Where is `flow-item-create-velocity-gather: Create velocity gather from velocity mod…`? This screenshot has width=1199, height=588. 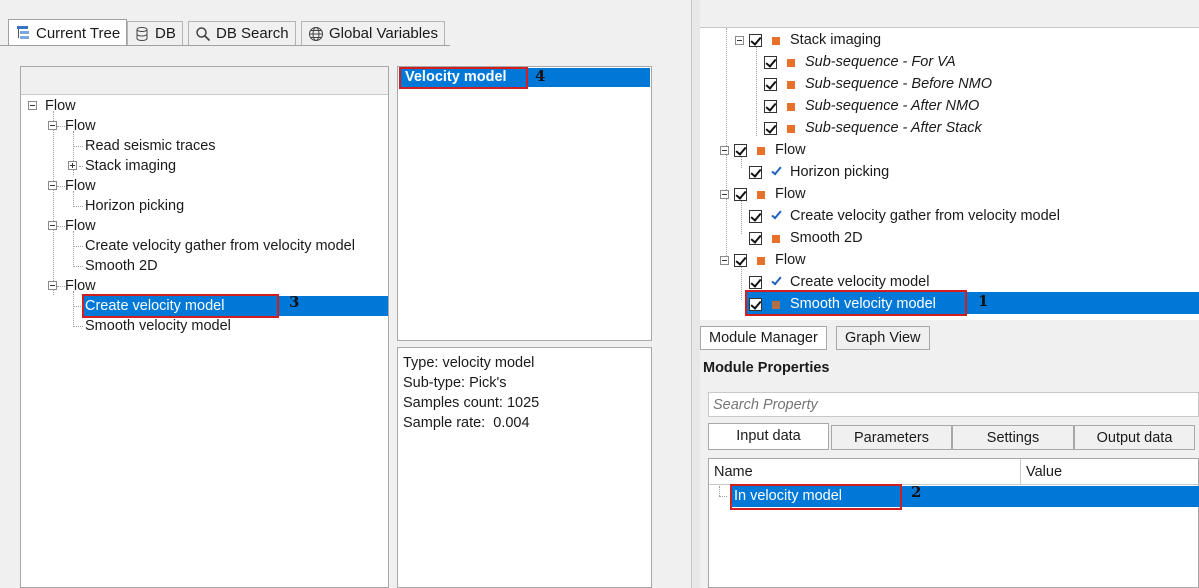 flow-item-create-velocity-gather: Create velocity gather from velocity mod… is located at coordinates (925, 216).